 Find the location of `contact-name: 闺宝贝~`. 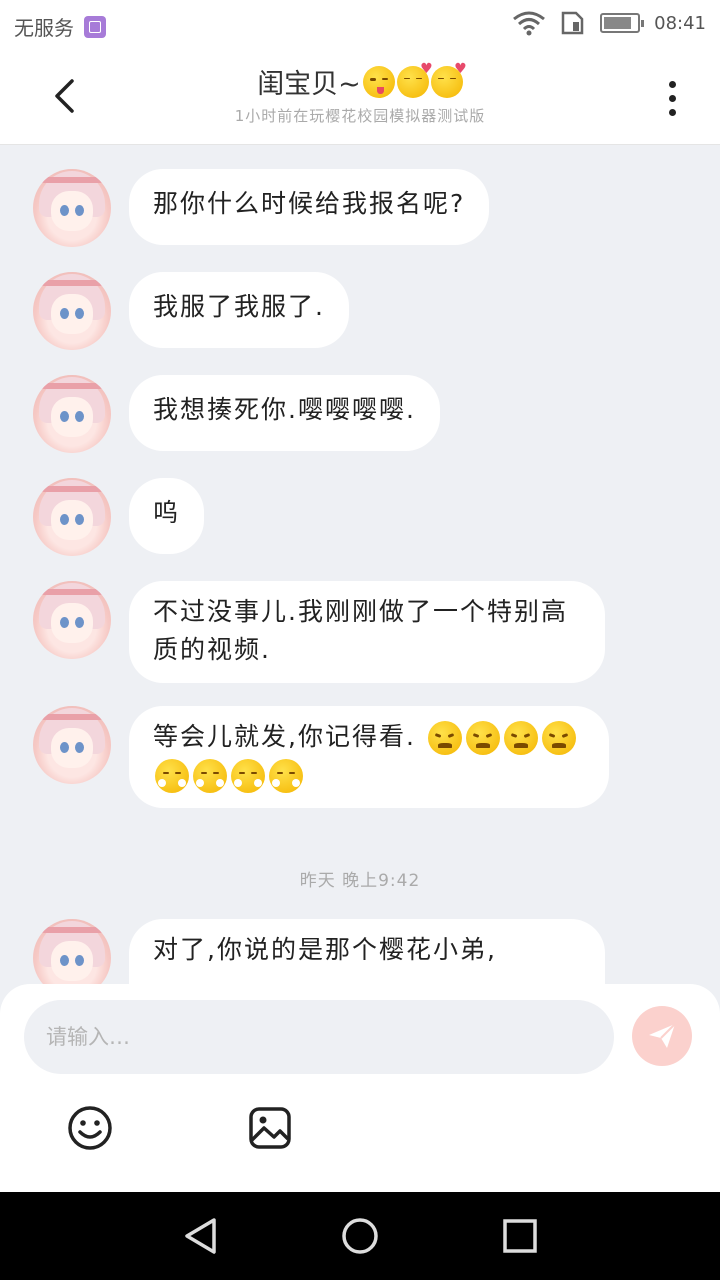

contact-name: 闺宝贝~ is located at coordinates (309, 84).